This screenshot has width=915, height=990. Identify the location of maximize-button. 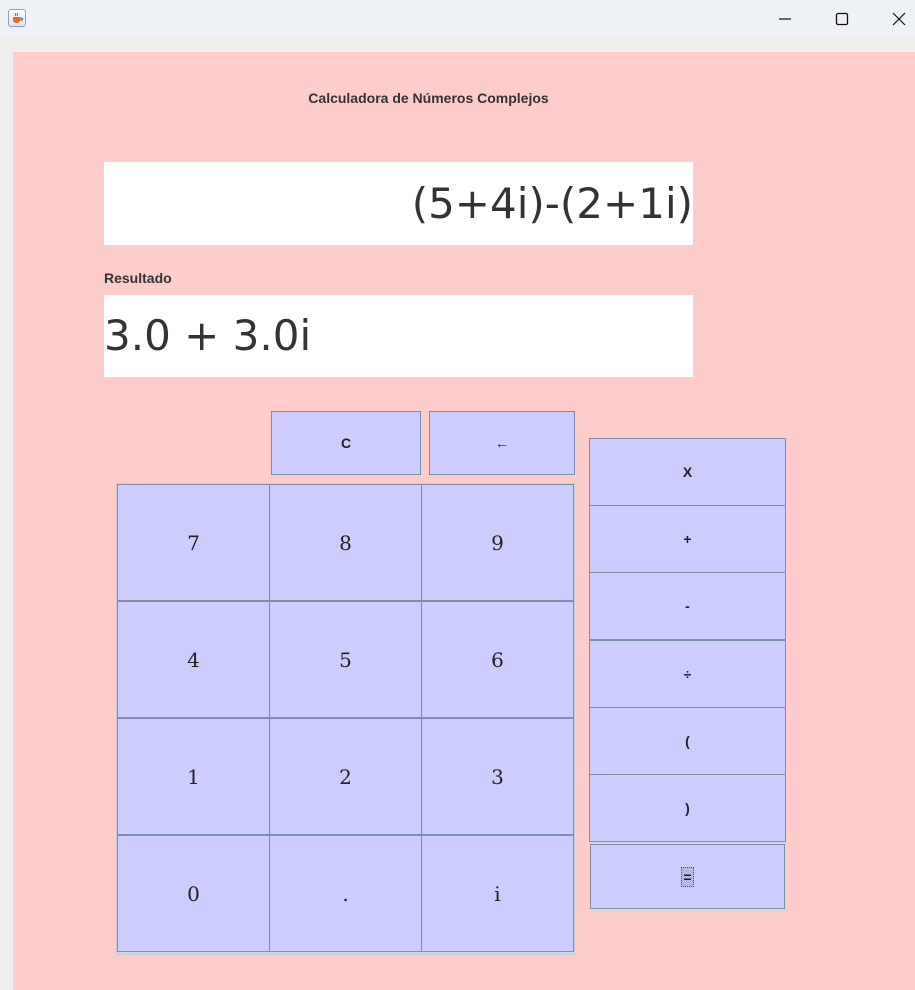
(842, 19).